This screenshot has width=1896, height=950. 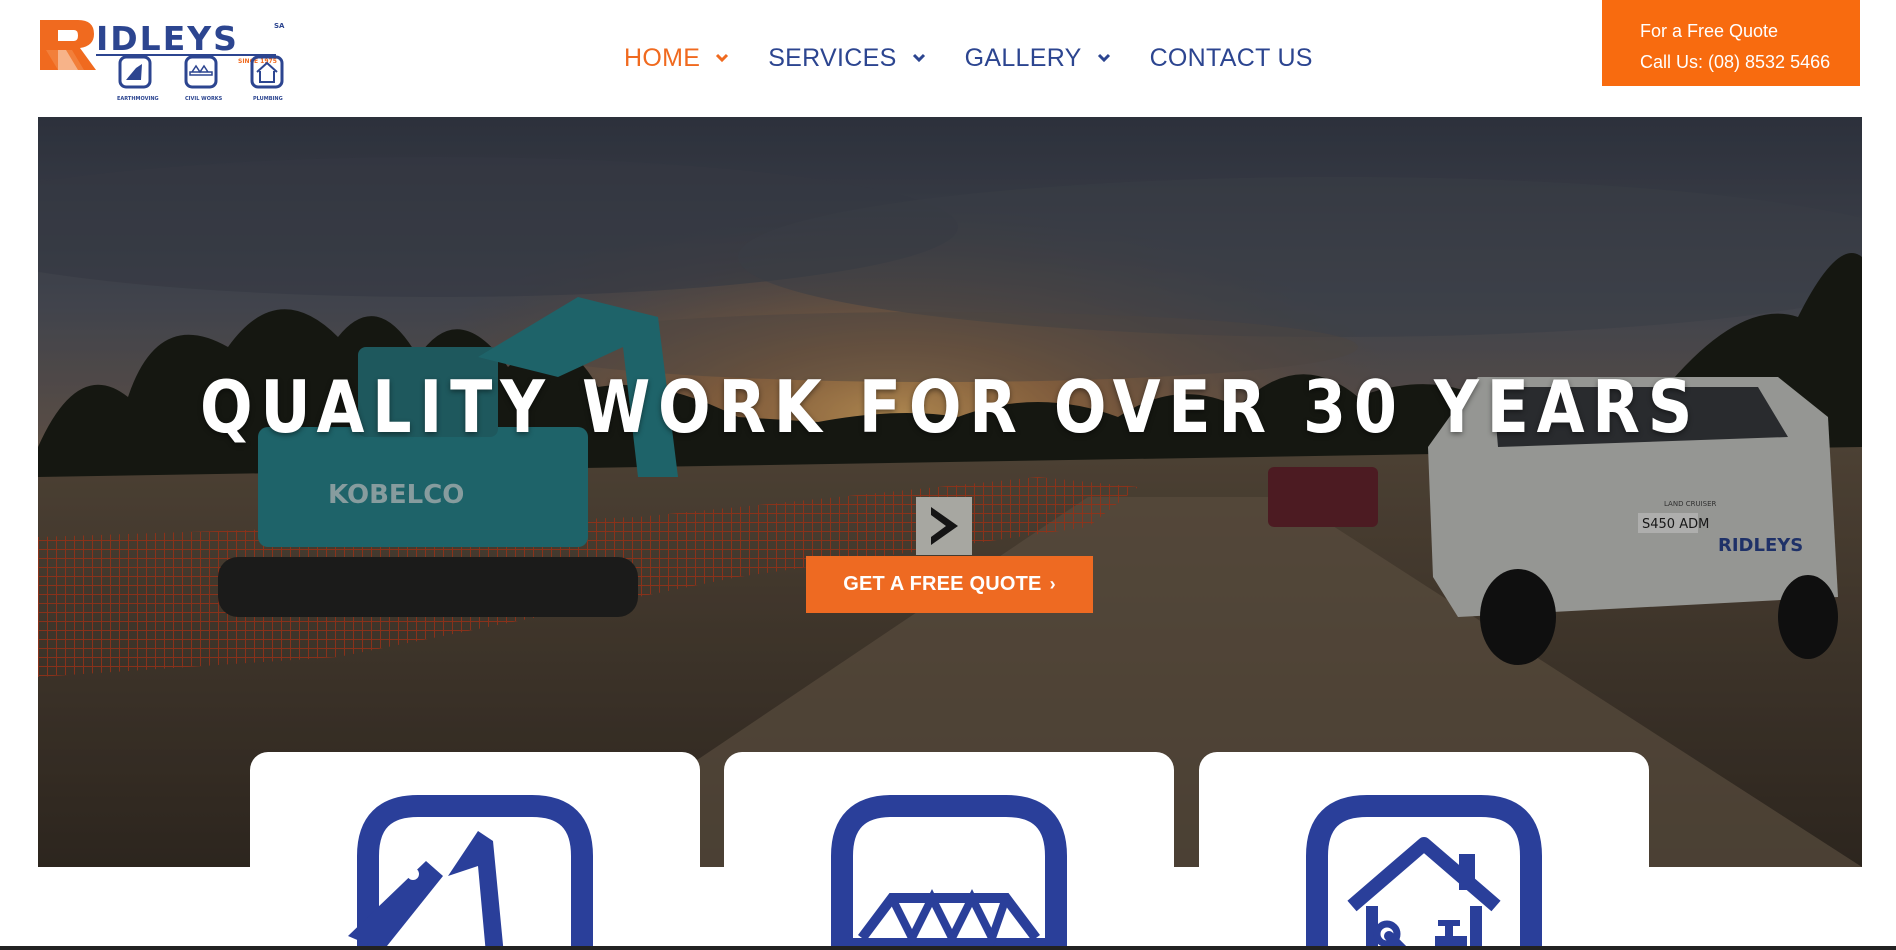 I want to click on service-card-earthmoving, so click(x=475, y=851).